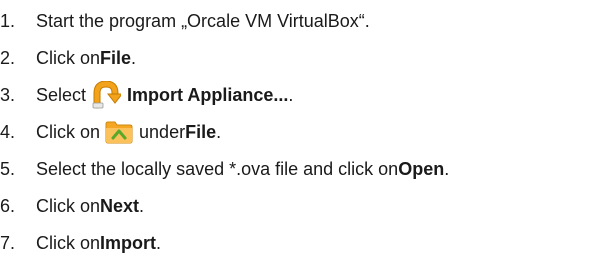 Image resolution: width=608 pixels, height=265 pixels. What do you see at coordinates (8, 205) in the screenshot?
I see `step-number: 6.` at bounding box center [8, 205].